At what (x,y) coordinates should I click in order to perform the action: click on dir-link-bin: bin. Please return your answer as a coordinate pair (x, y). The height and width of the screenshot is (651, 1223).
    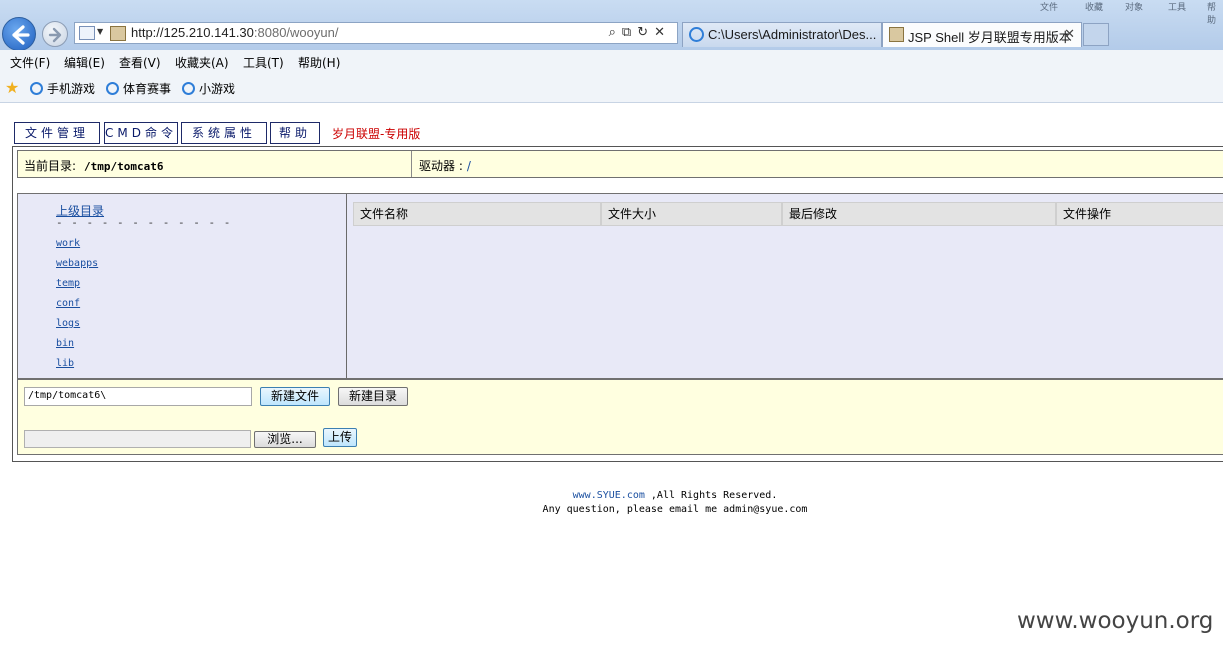
    Looking at the image, I should click on (65, 343).